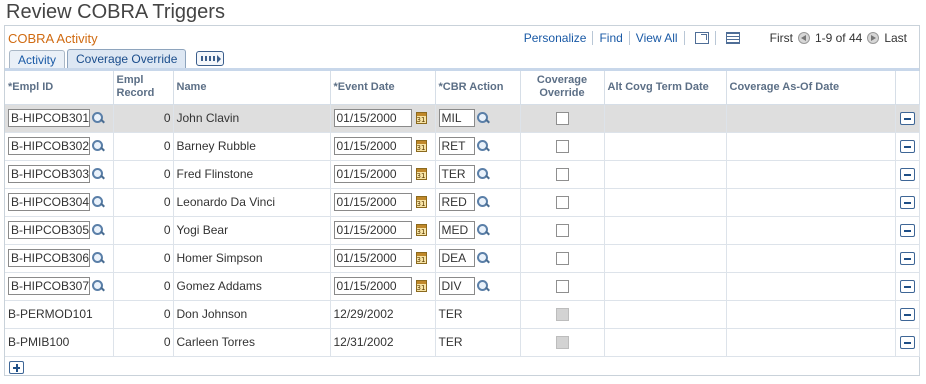  What do you see at coordinates (665, 202) in the screenshot?
I see `alt-covg-term-date-cell` at bounding box center [665, 202].